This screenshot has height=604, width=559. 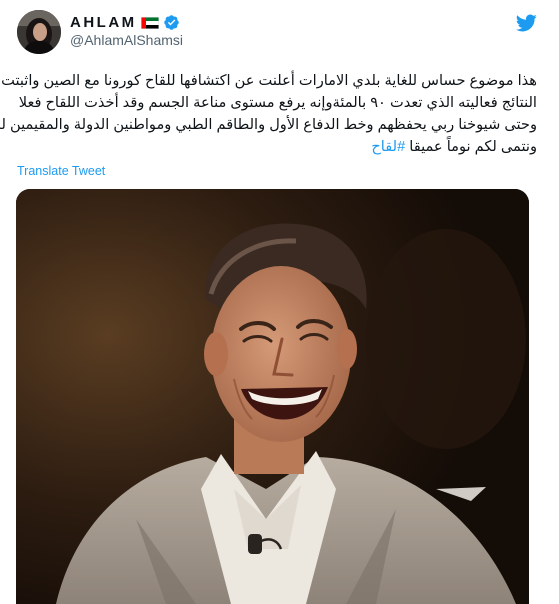 I want to click on author-name-row: AHLAM, so click(x=125, y=22).